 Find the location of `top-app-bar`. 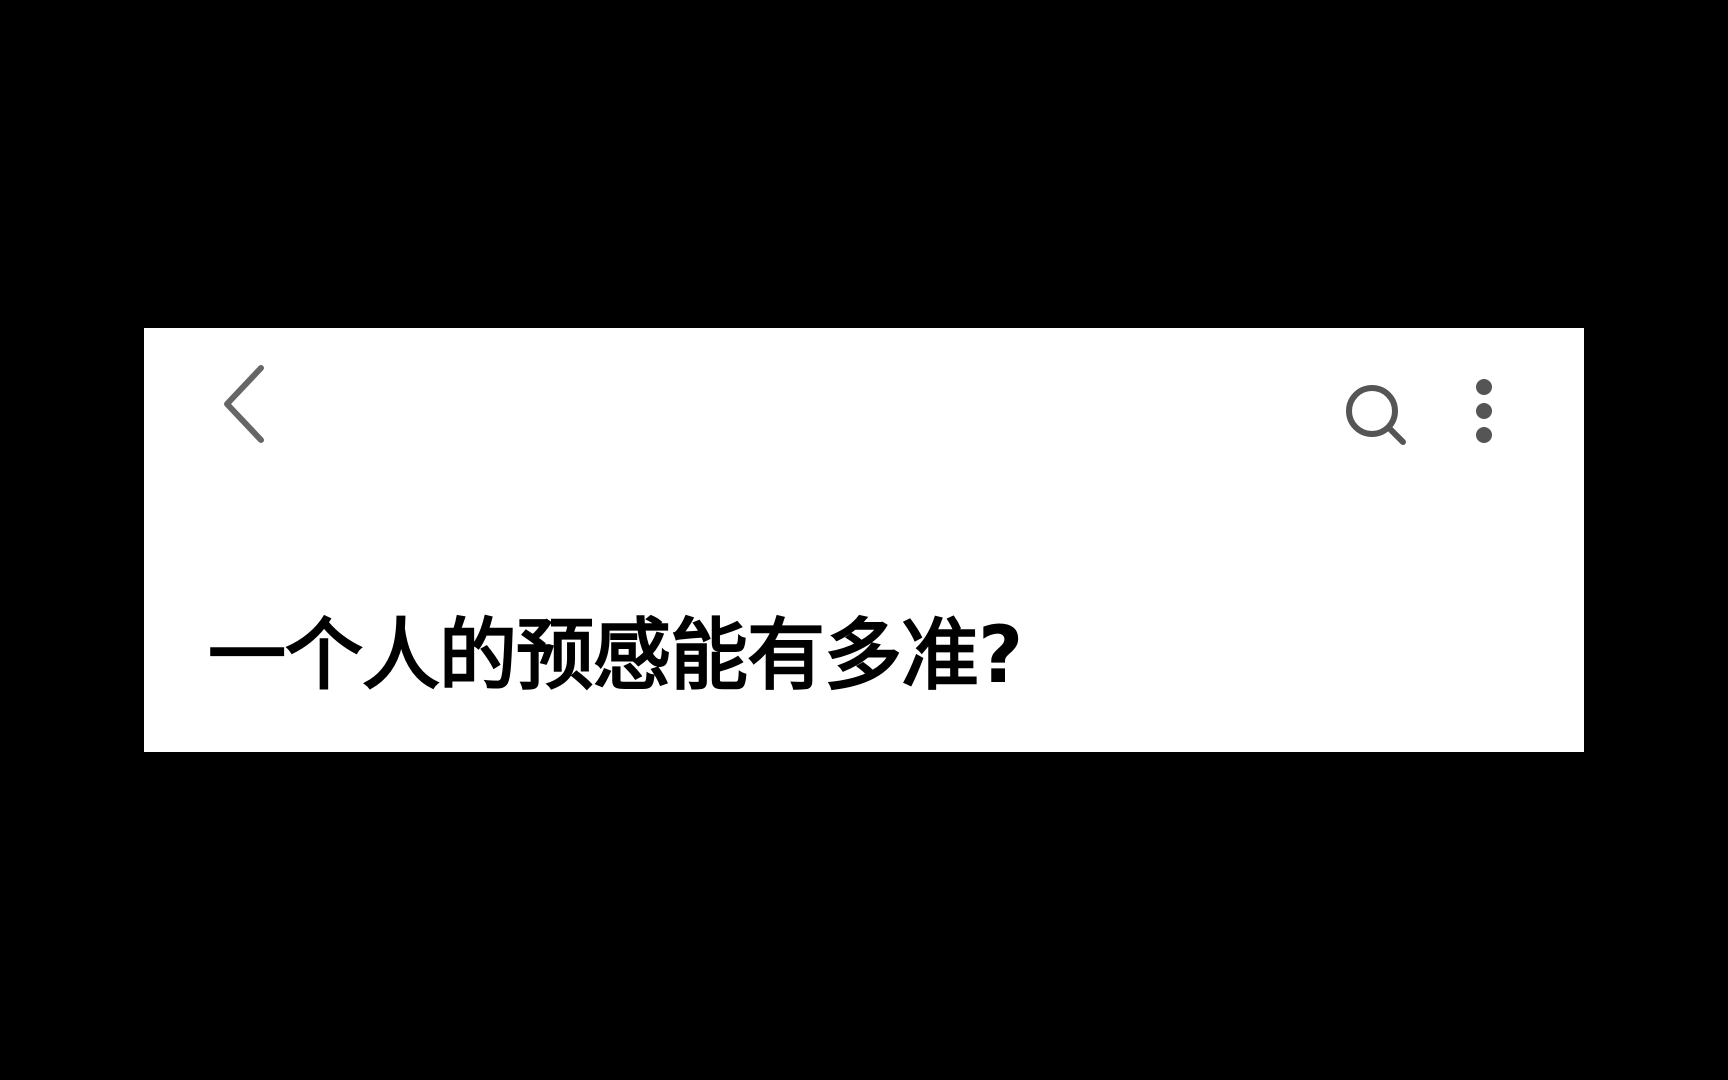

top-app-bar is located at coordinates (864, 388).